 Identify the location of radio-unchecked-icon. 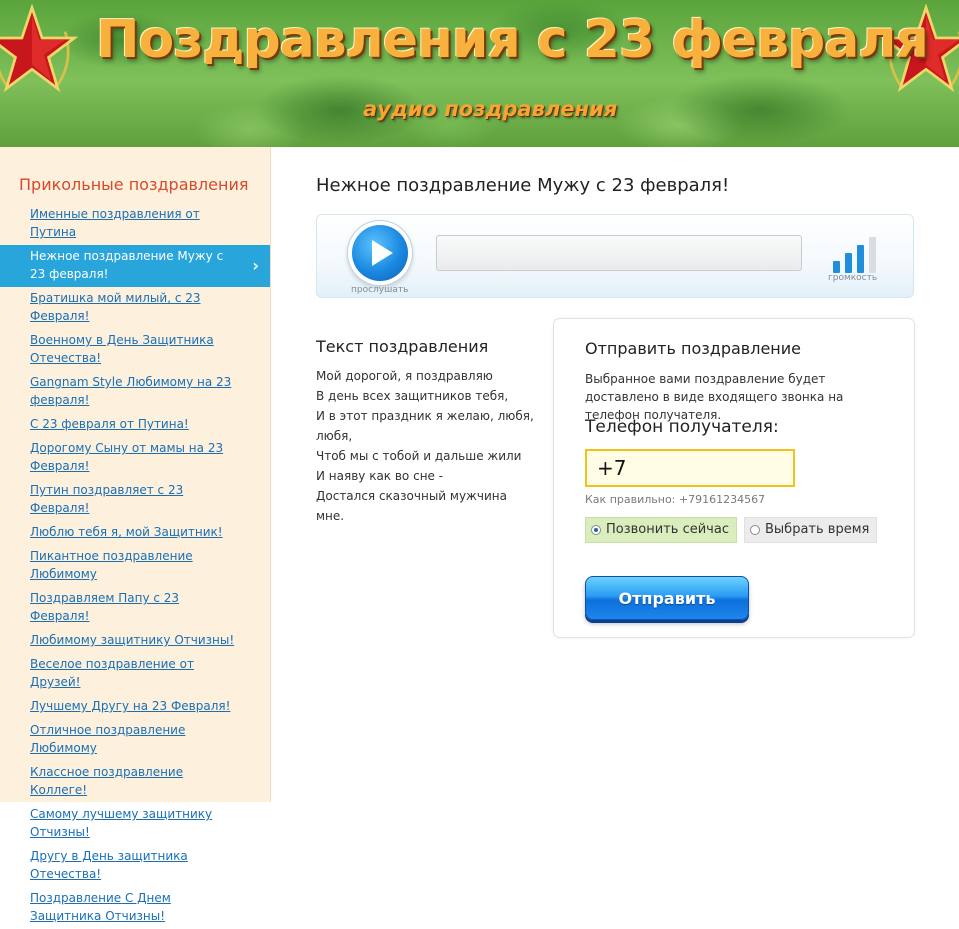
(755, 530).